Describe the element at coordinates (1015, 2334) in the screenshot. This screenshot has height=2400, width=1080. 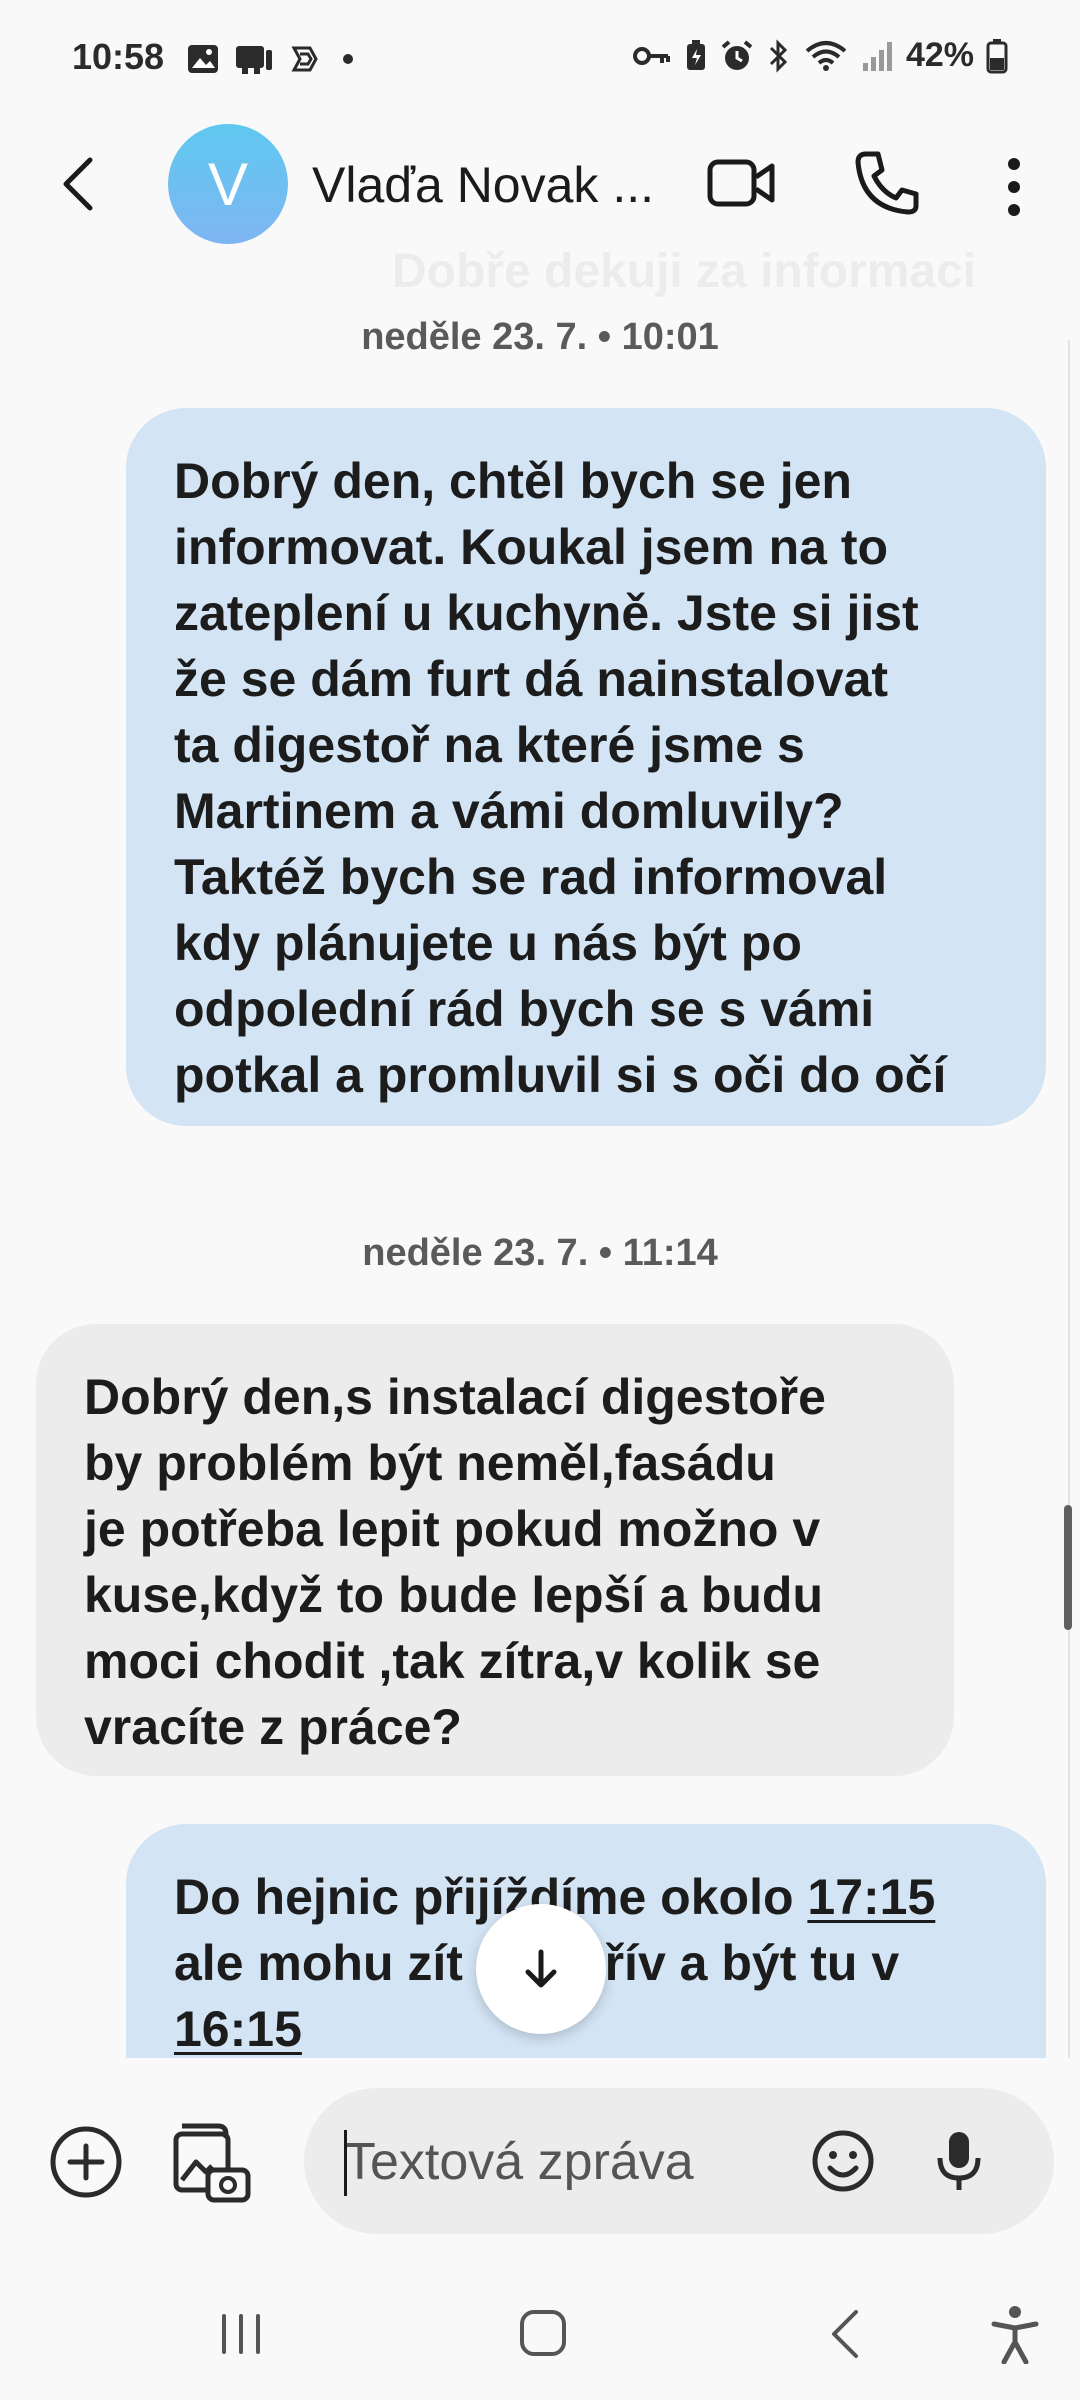
I see `accessibility-icon` at that location.